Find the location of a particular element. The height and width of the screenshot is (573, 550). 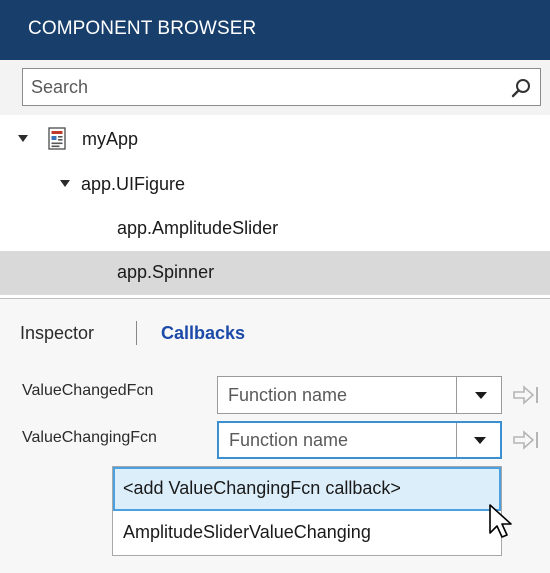

dropdown-option-label: AmplitudeSliderValueChanging is located at coordinates (247, 532).